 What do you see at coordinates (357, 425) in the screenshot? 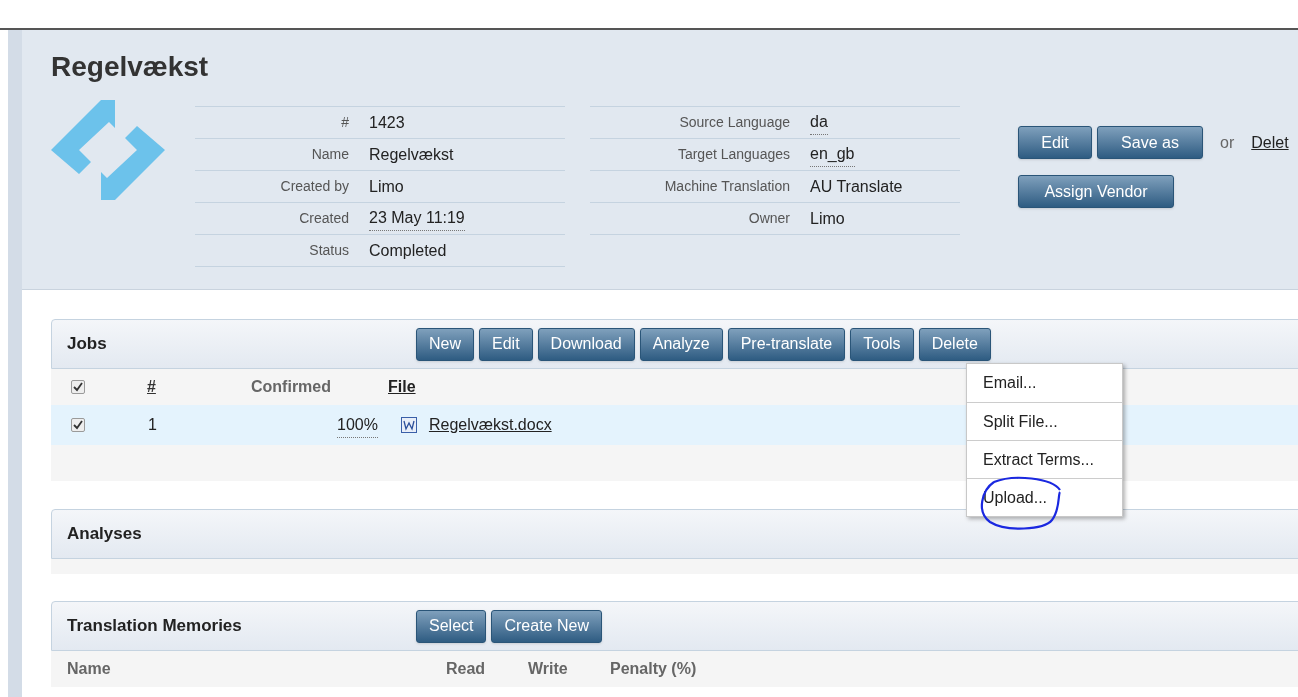
I see `table-cell: 100%` at bounding box center [357, 425].